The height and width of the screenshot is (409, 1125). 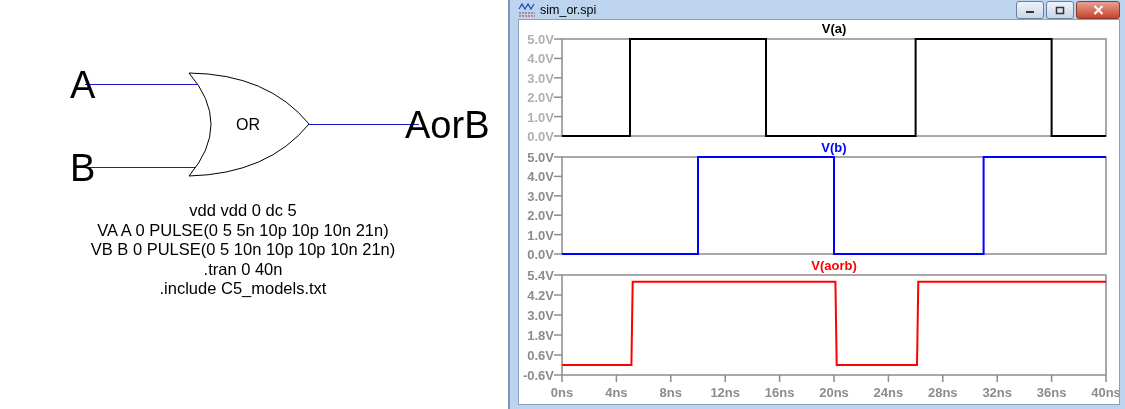 What do you see at coordinates (527, 9) in the screenshot?
I see `waveform-icon` at bounding box center [527, 9].